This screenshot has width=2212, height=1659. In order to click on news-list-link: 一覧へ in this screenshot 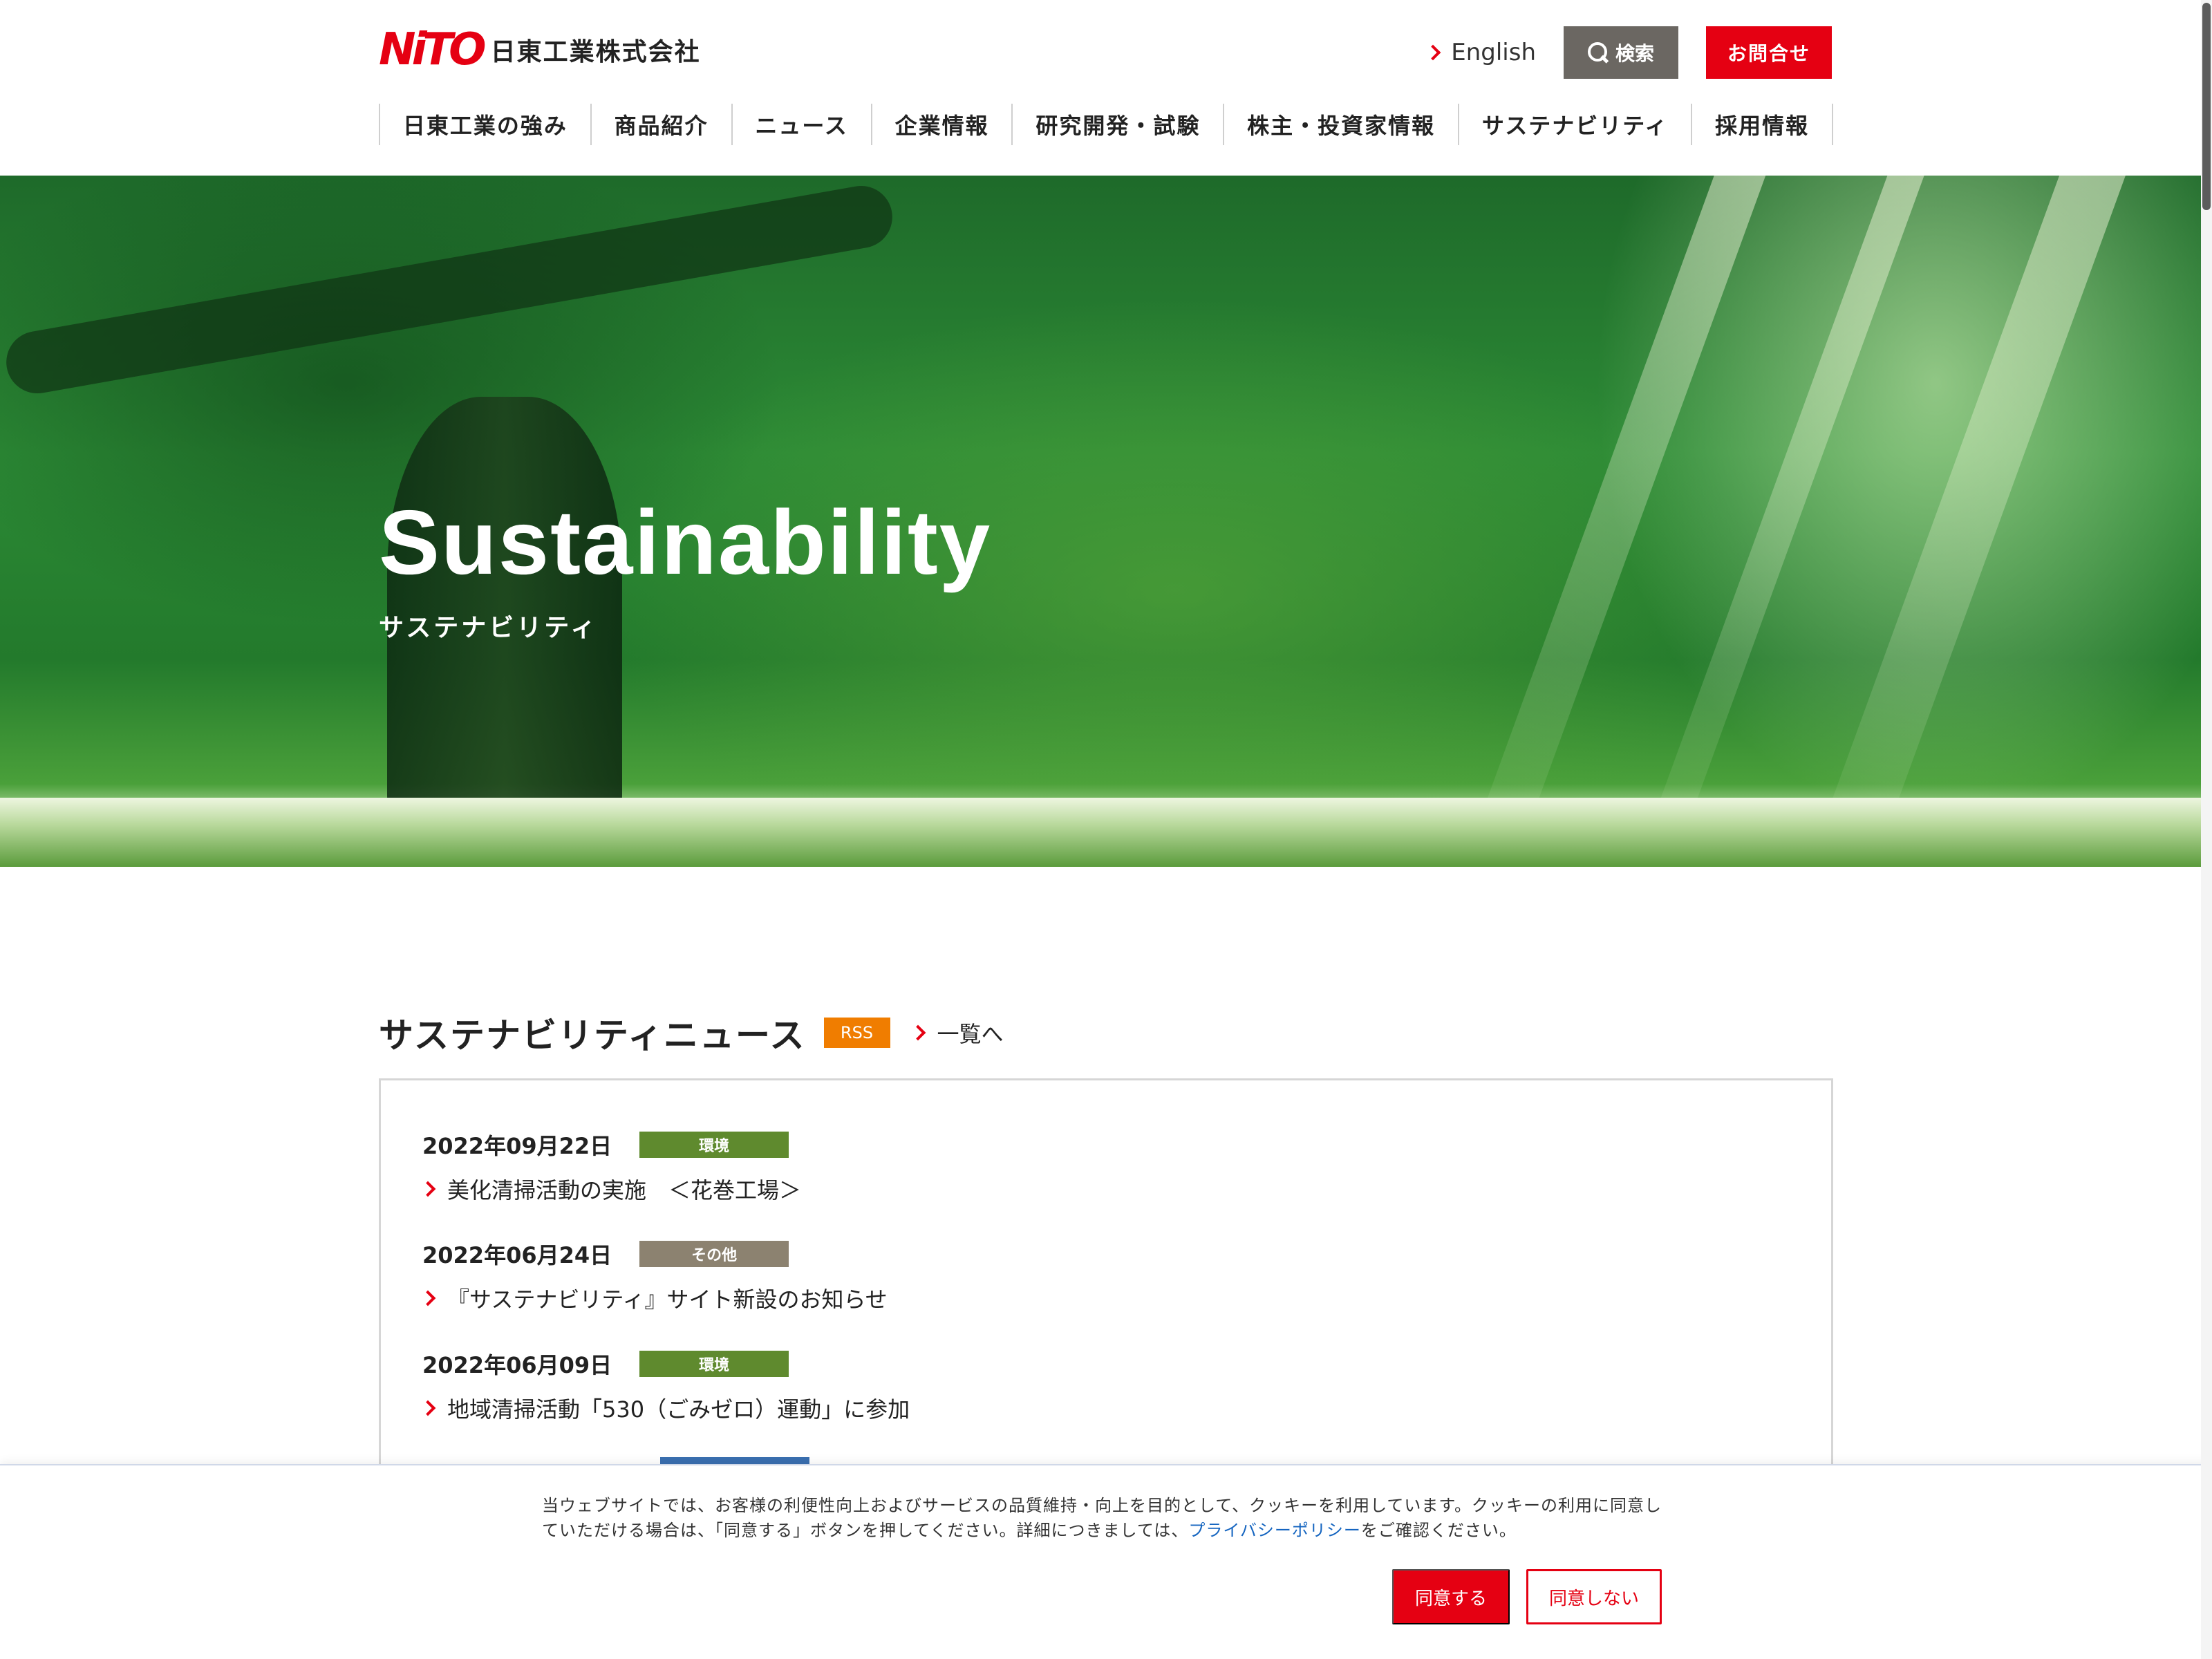, I will do `click(957, 1033)`.